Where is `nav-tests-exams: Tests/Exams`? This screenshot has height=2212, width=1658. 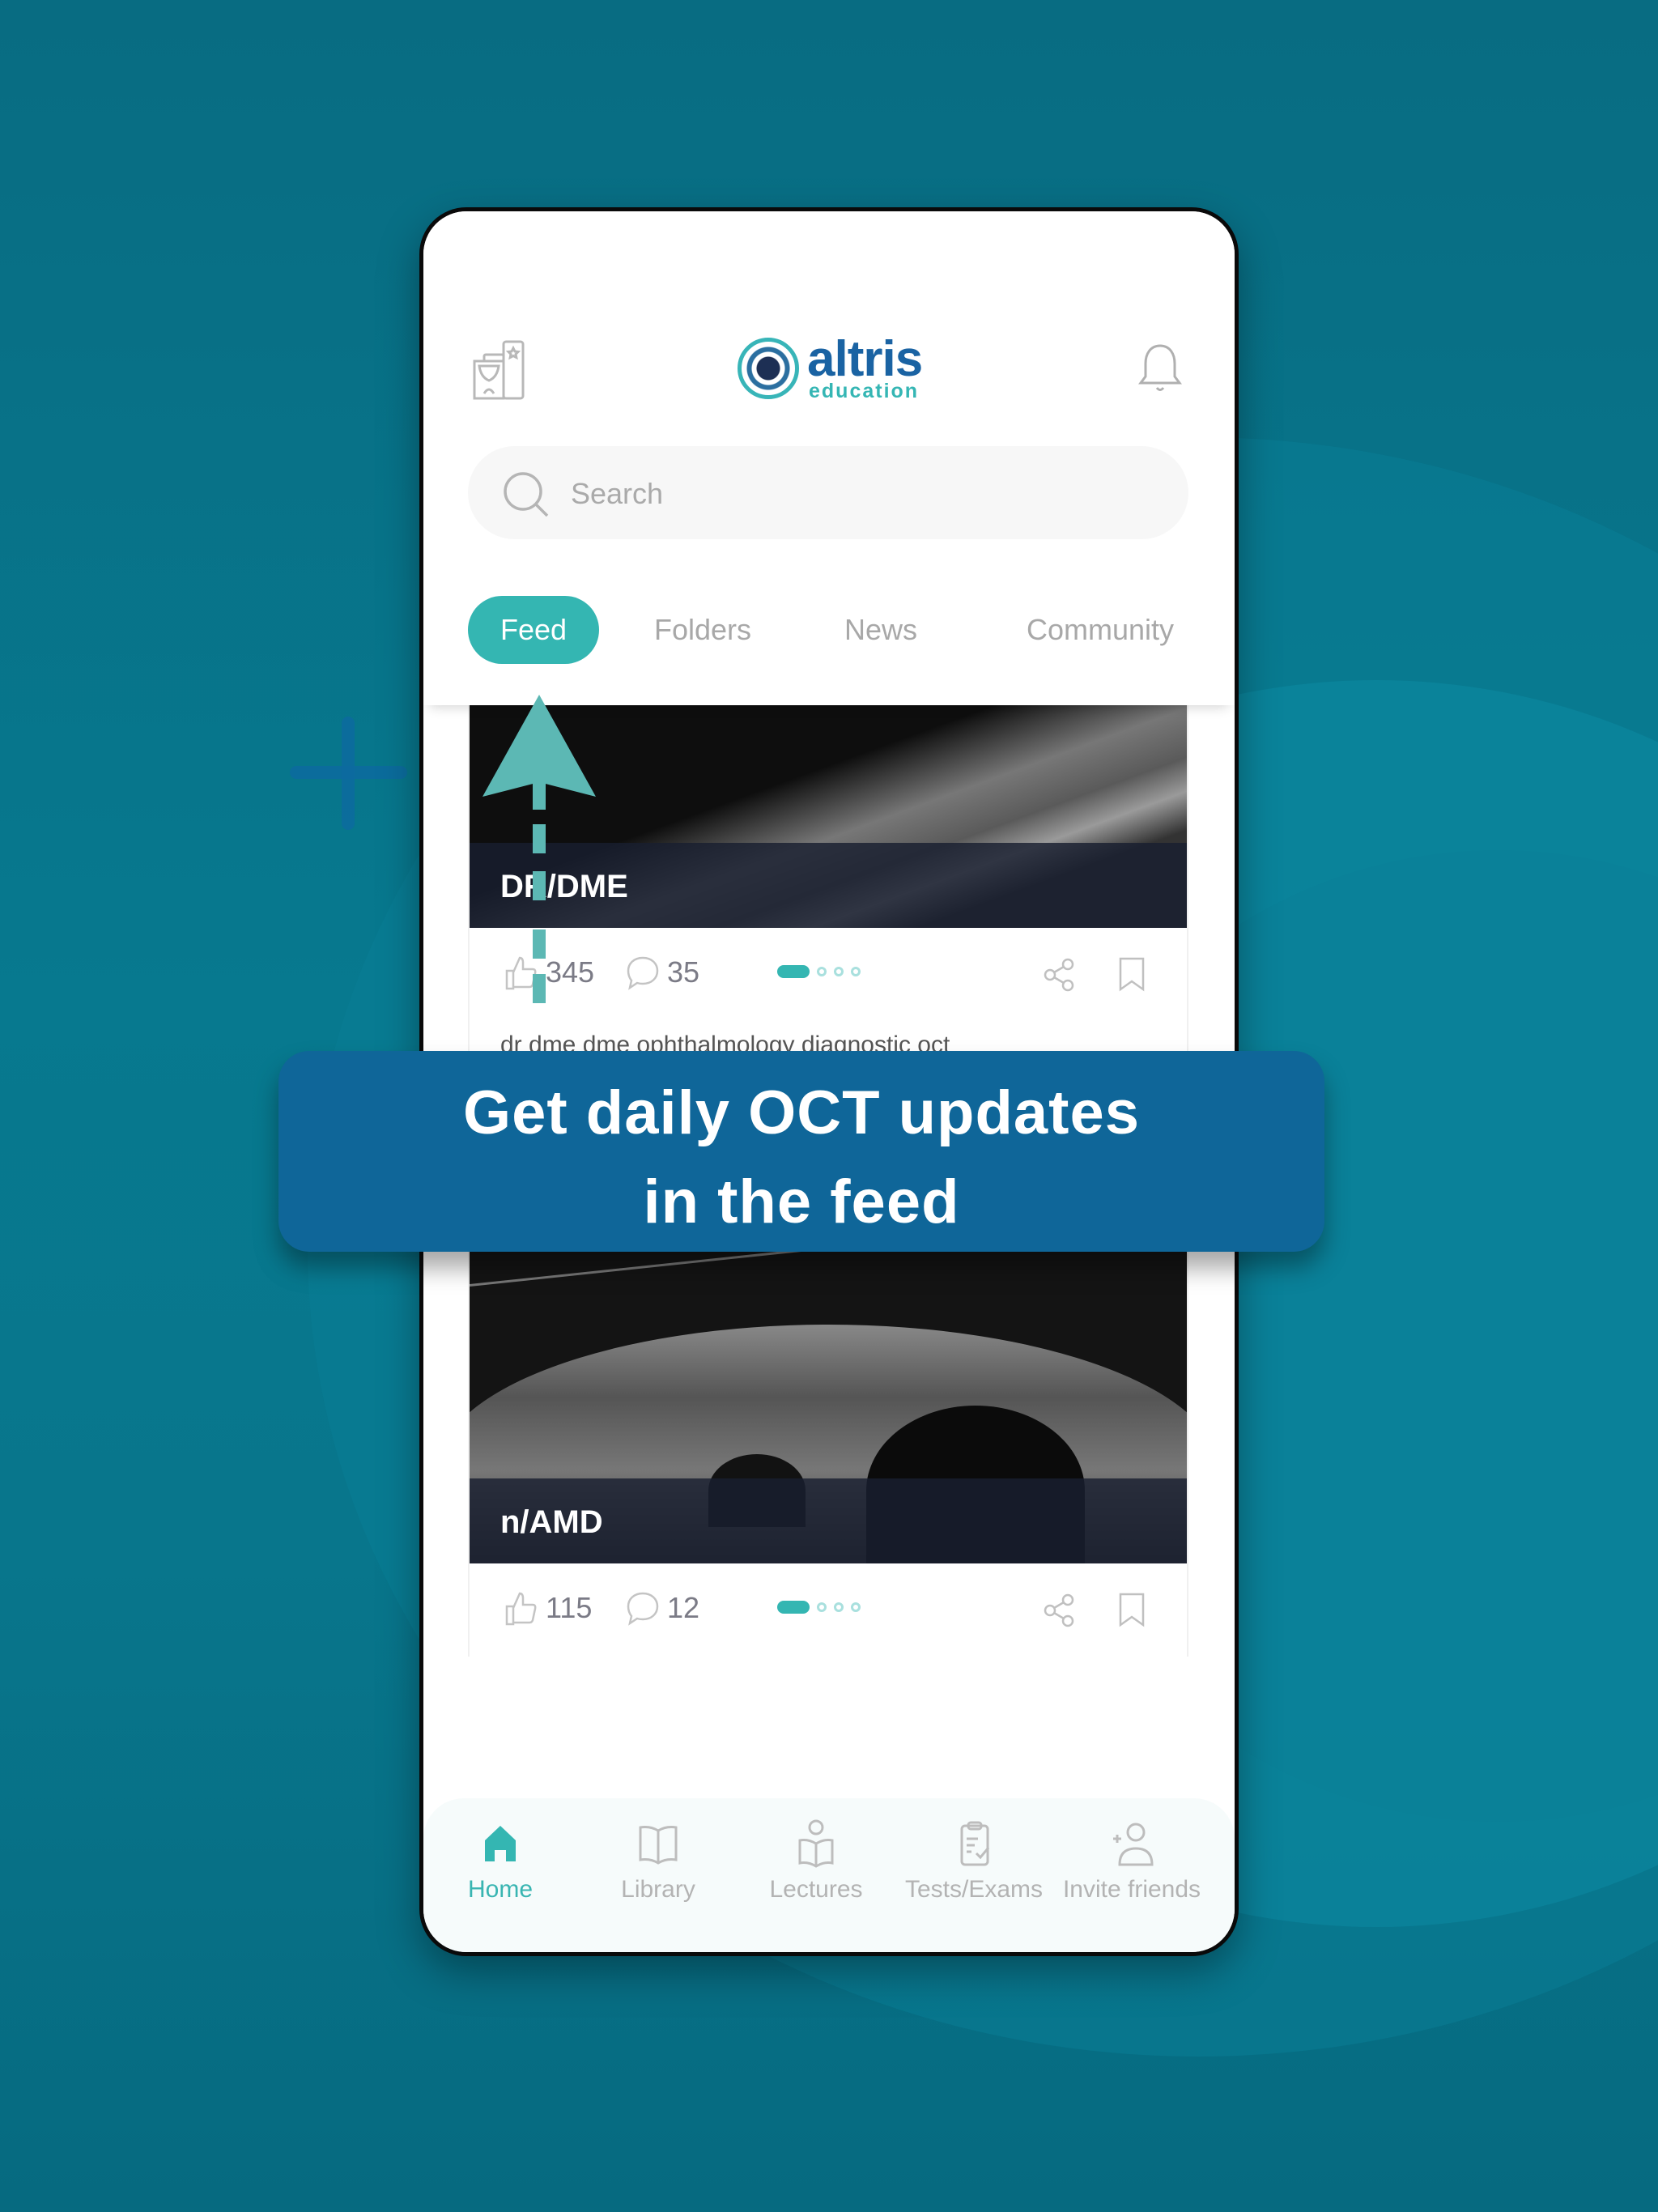
nav-tests-exams: Tests/Exams is located at coordinates (974, 1860).